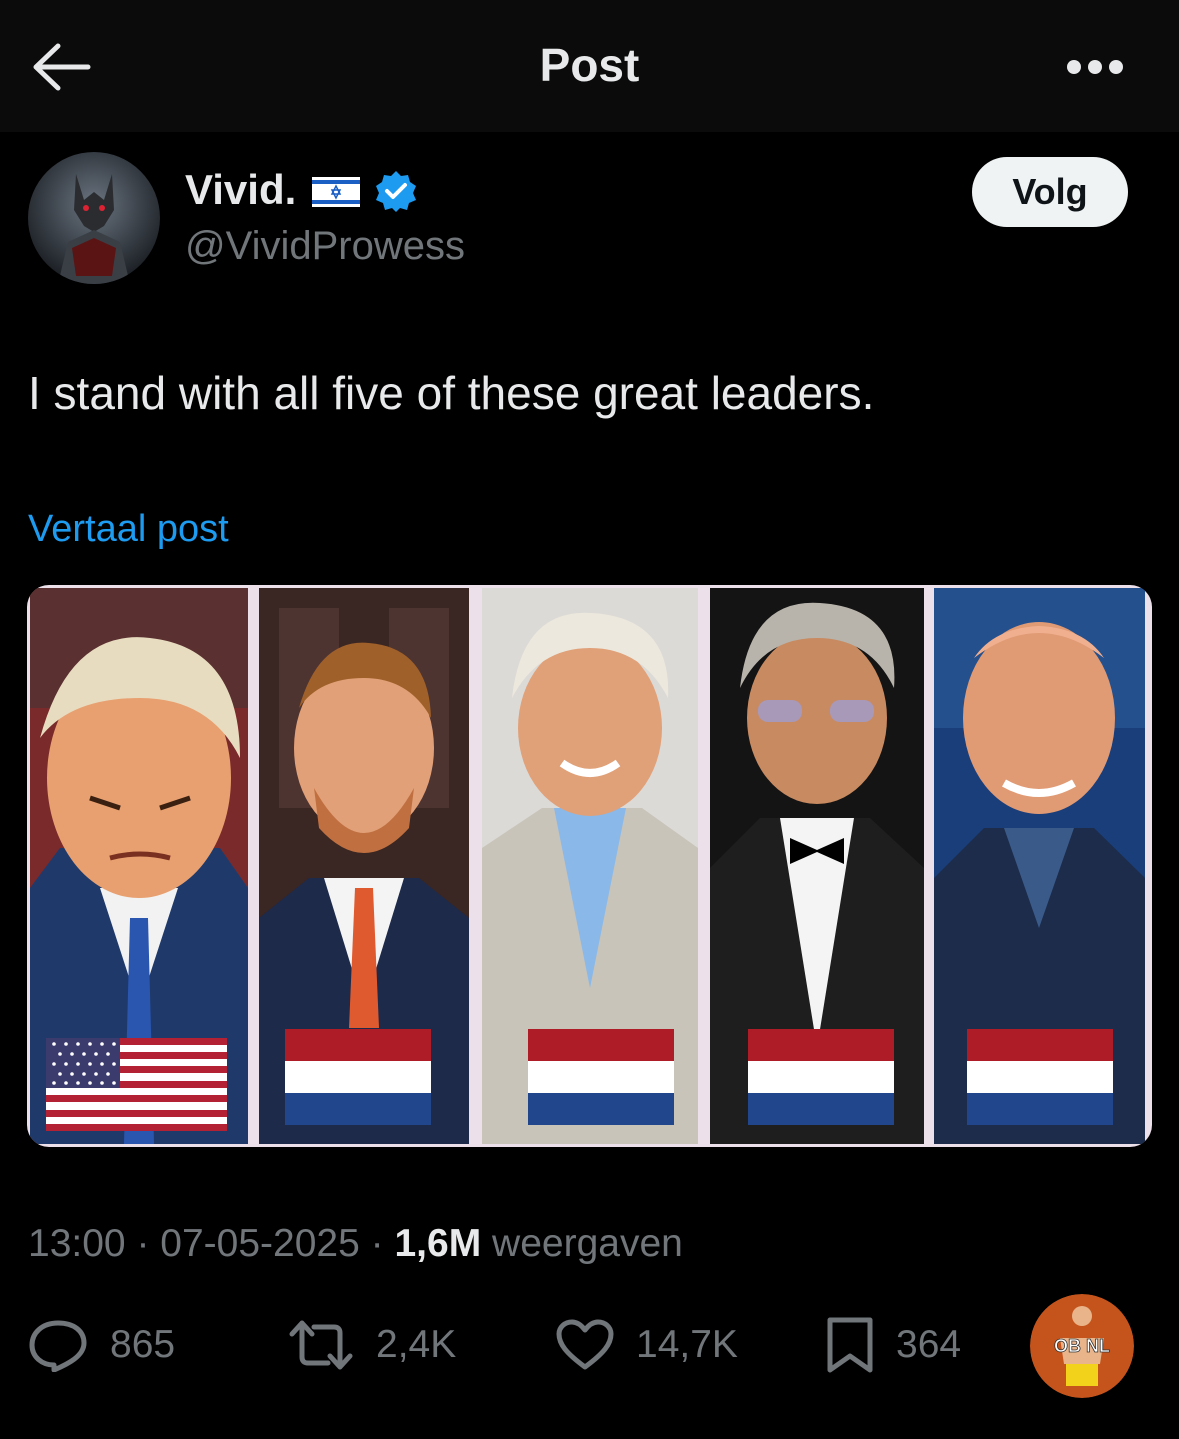  I want to click on author-handle: @VividProwess, so click(325, 246).